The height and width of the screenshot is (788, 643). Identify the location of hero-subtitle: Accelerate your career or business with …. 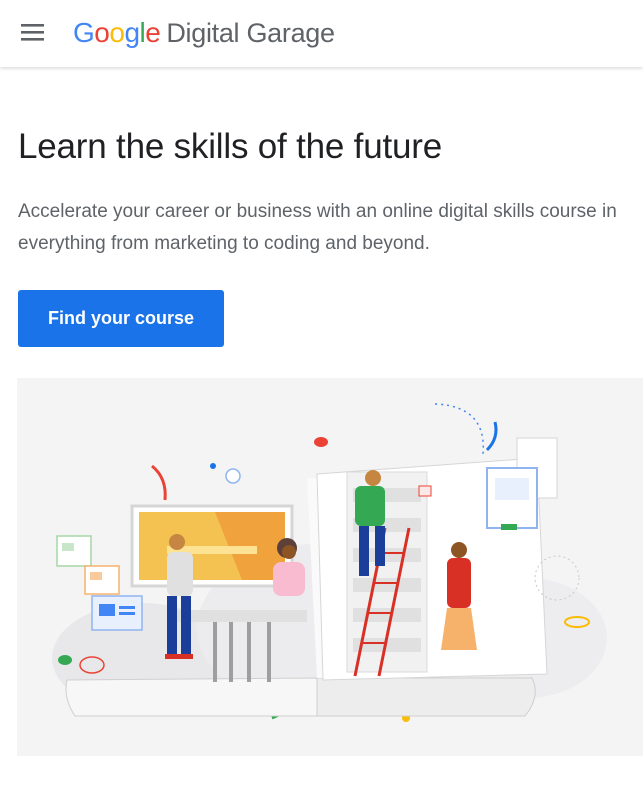
(317, 227).